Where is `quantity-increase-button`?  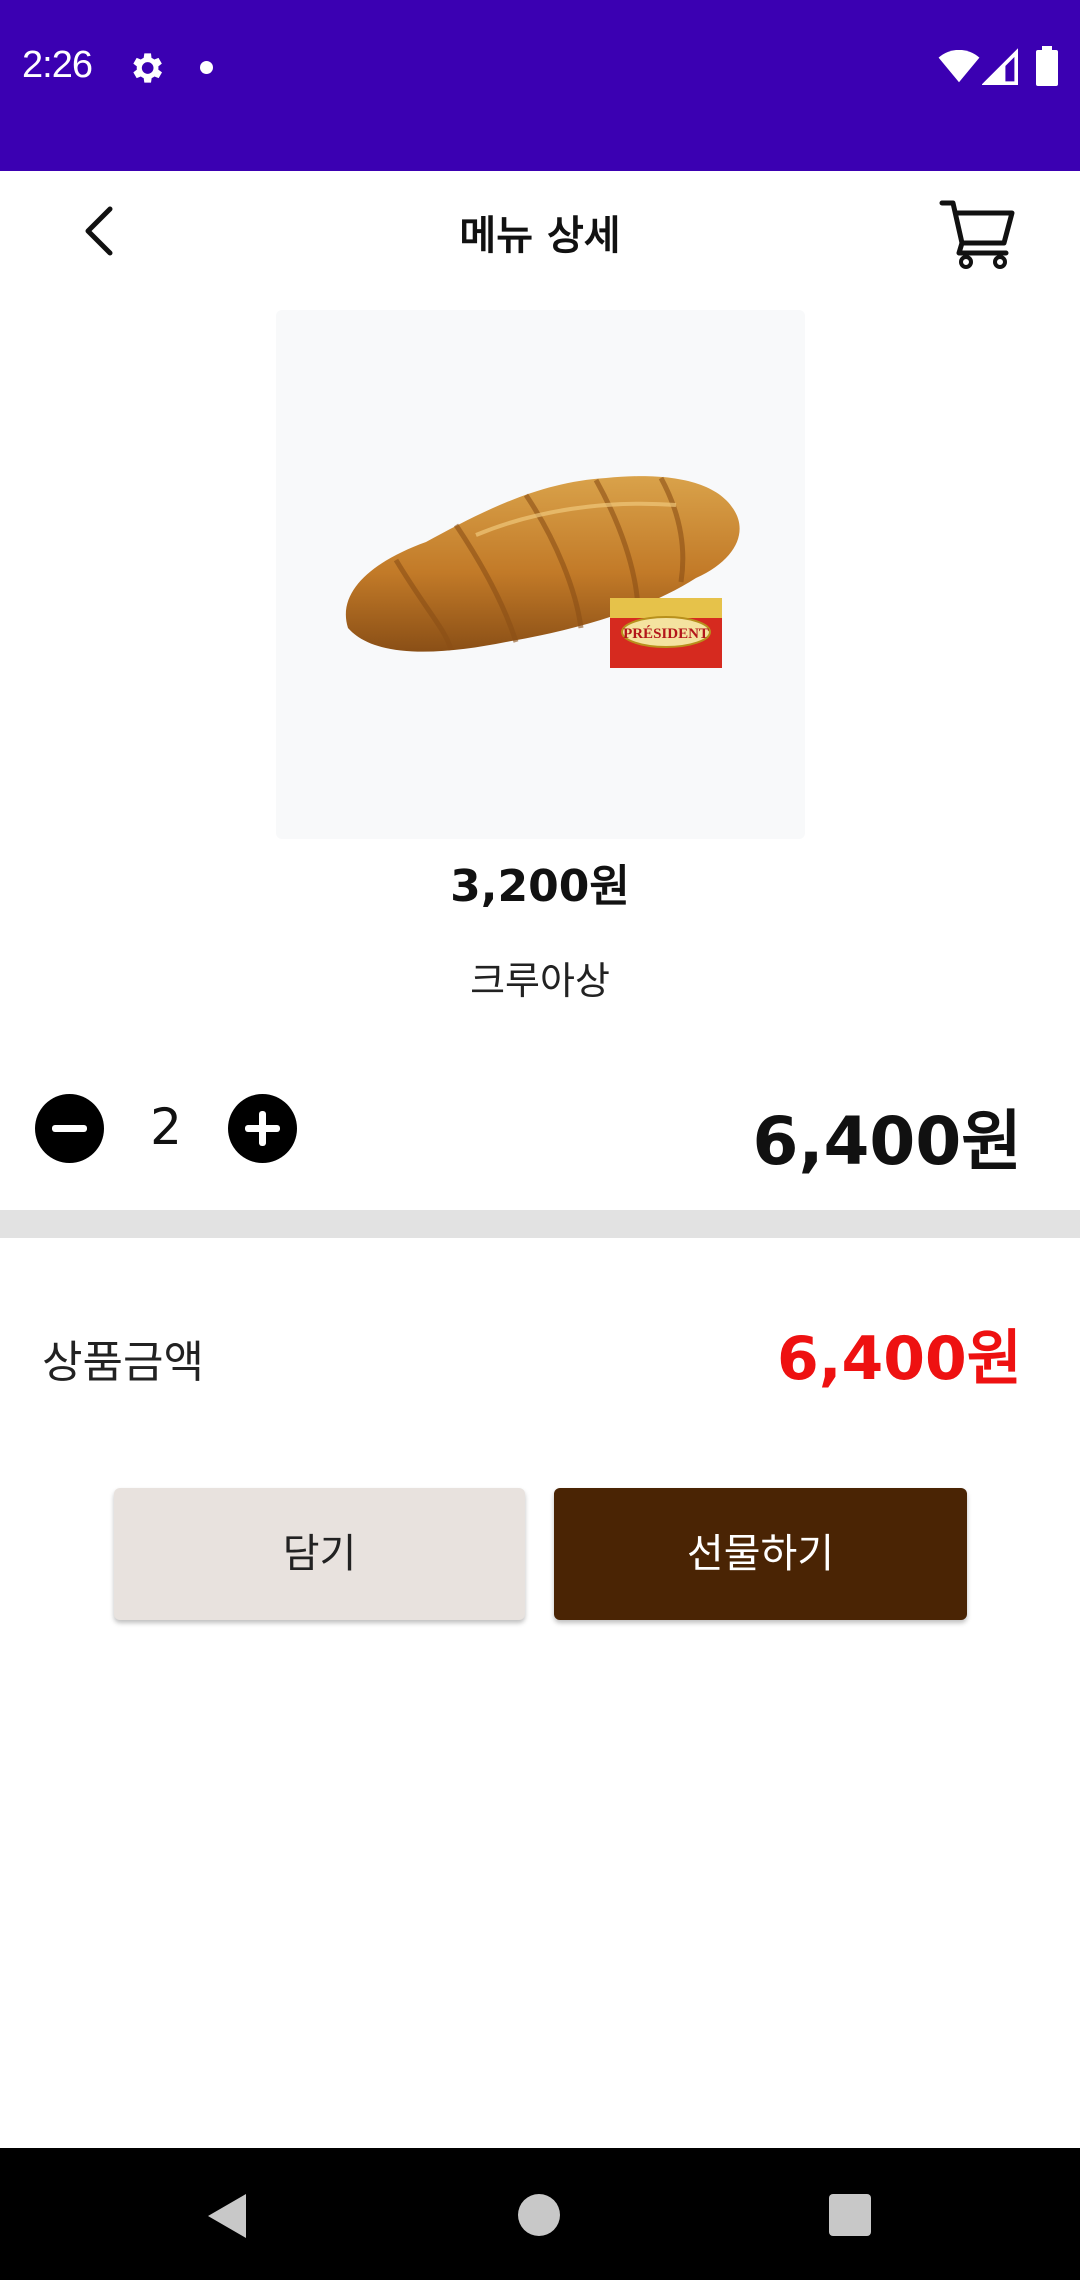
quantity-increase-button is located at coordinates (262, 1128).